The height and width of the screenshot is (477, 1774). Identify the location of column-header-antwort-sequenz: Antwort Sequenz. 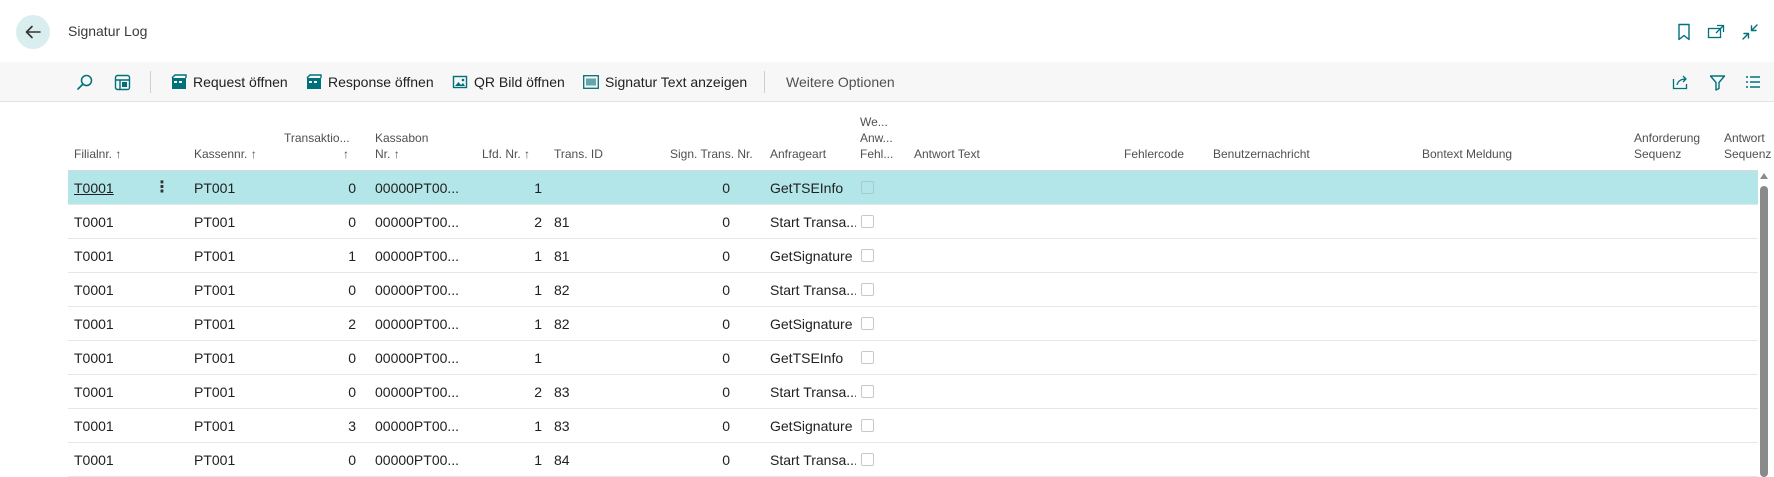
(1747, 146).